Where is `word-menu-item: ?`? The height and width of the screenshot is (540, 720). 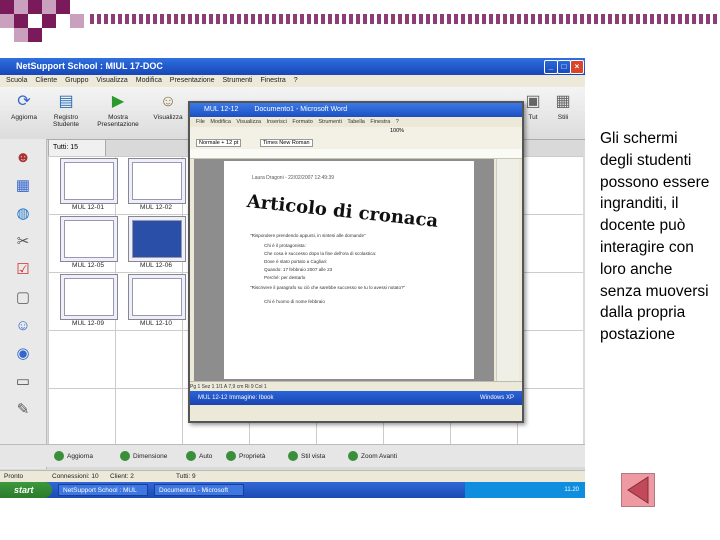 word-menu-item: ? is located at coordinates (397, 122).